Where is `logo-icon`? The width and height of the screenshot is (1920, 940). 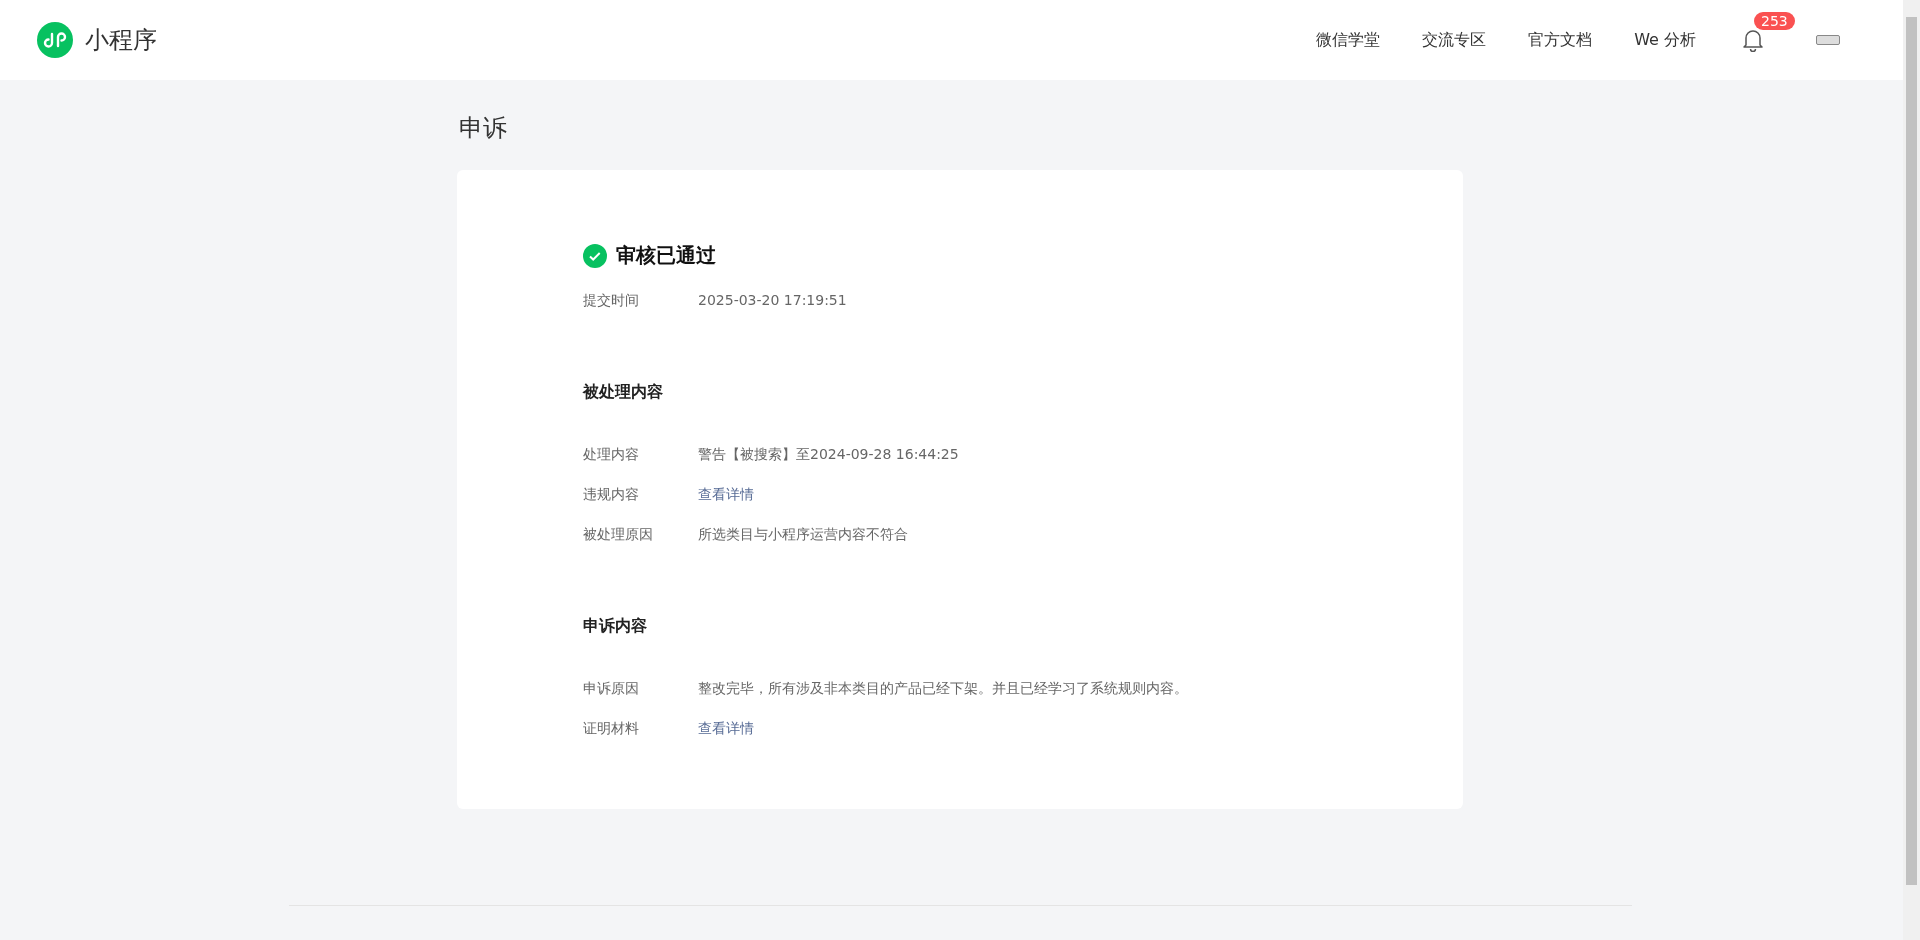 logo-icon is located at coordinates (55, 40).